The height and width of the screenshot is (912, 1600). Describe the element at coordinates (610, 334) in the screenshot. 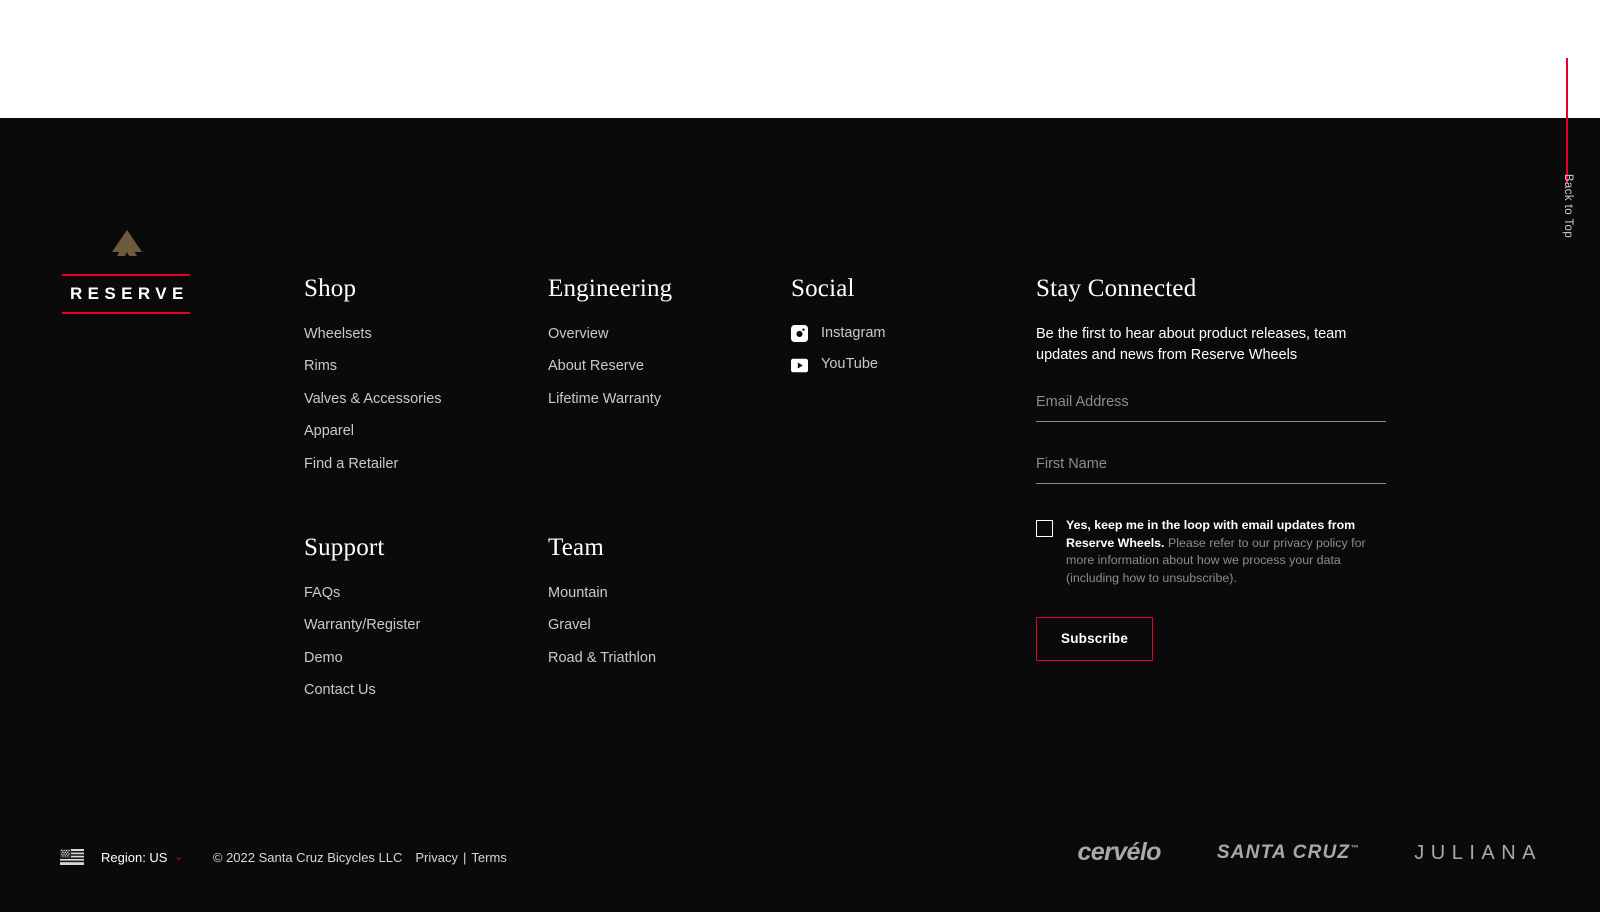

I see `list-item: Overview` at that location.